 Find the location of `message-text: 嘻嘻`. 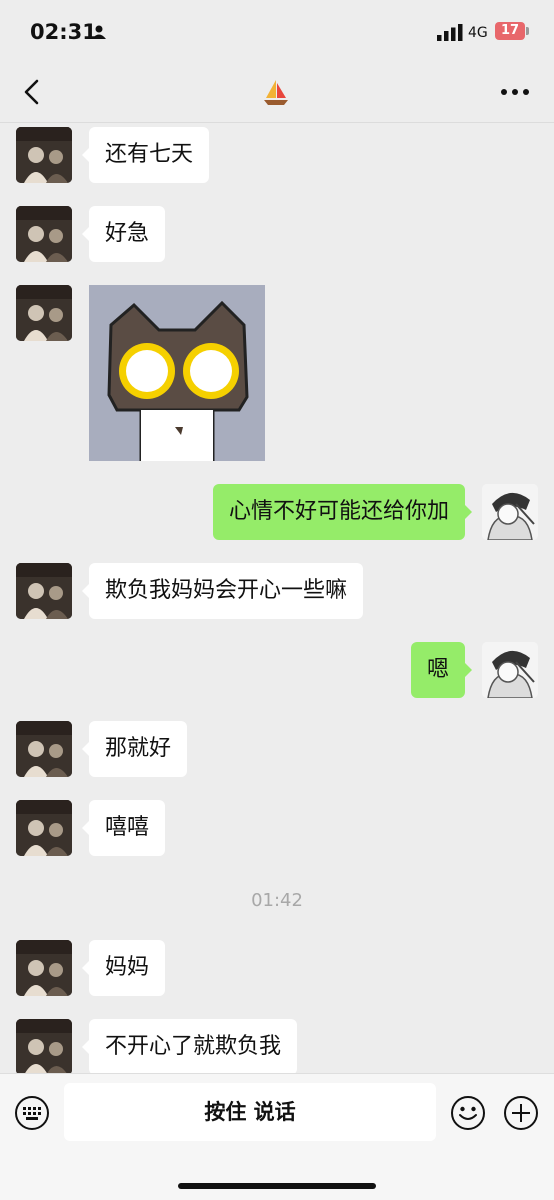

message-text: 嘻嘻 is located at coordinates (127, 827).